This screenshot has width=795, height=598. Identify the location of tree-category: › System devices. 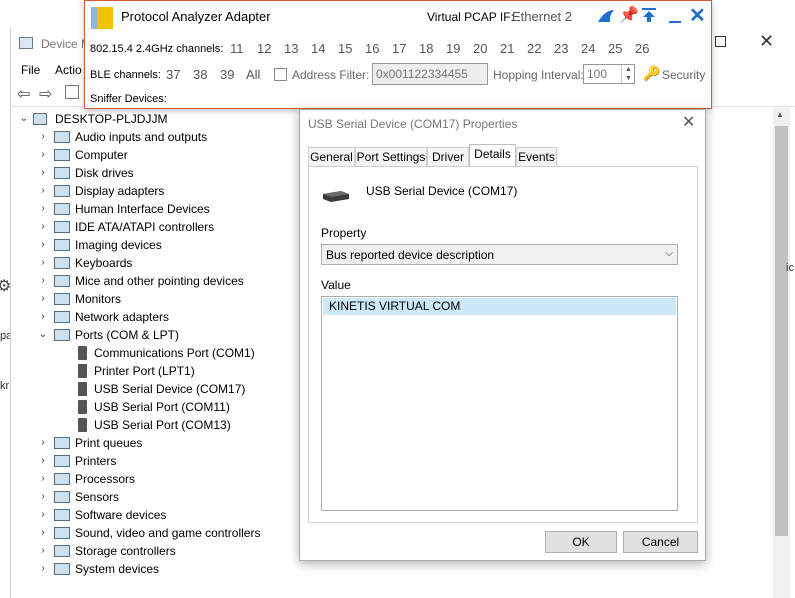
(161, 569).